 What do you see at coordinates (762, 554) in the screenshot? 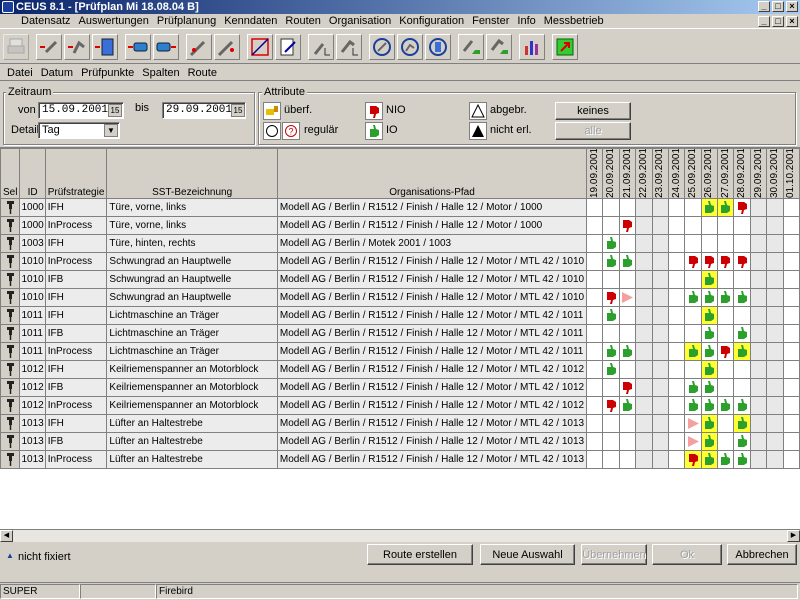
I see `abbrechen-button: Abbrechen` at bounding box center [762, 554].